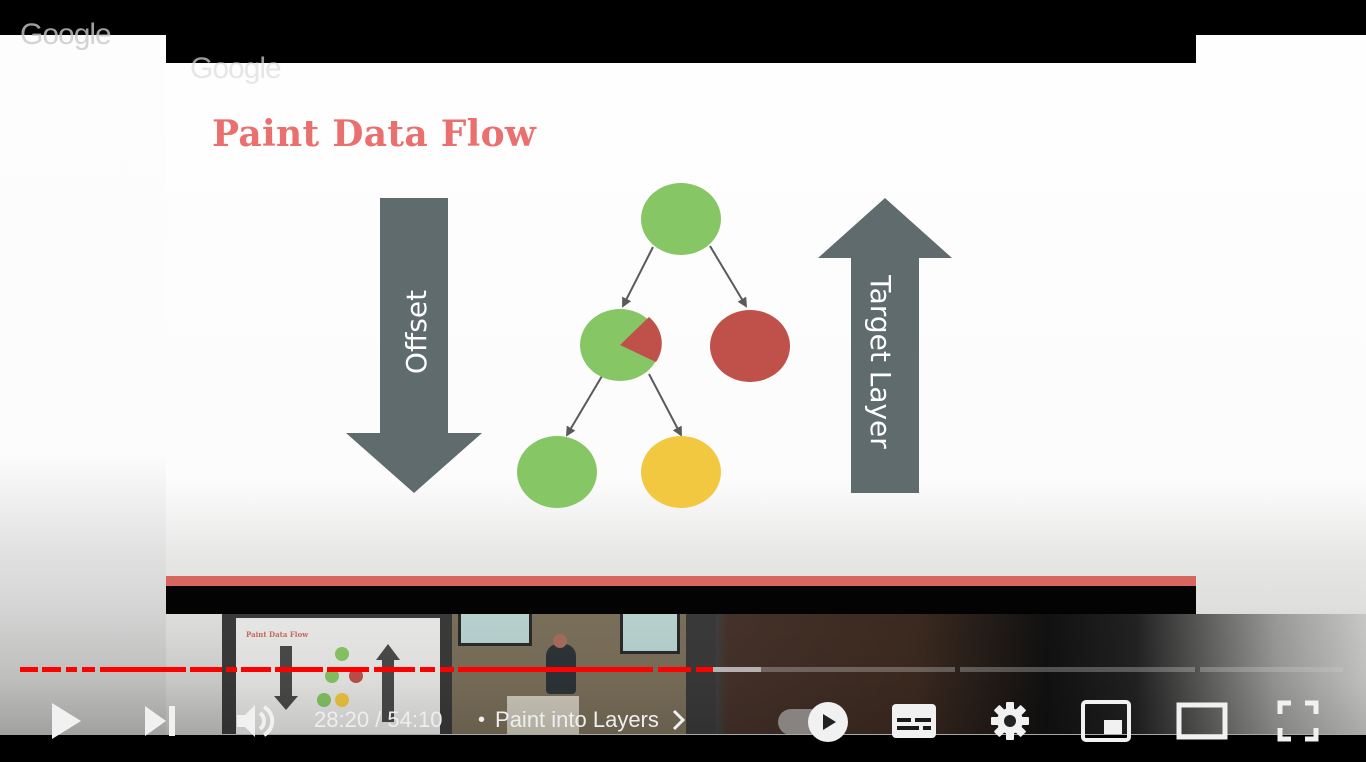 The image size is (1366, 762). I want to click on next-button, so click(160, 721).